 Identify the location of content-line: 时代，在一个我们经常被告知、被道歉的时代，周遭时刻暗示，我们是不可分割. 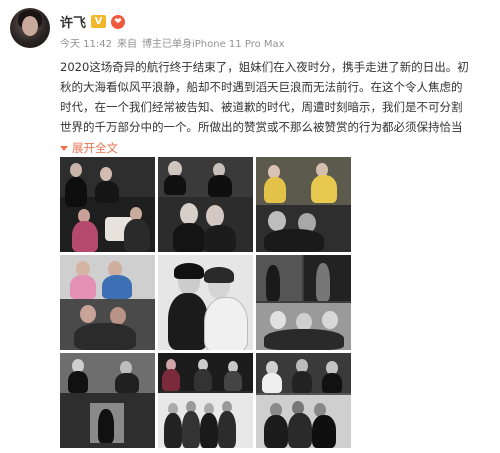
(261, 107).